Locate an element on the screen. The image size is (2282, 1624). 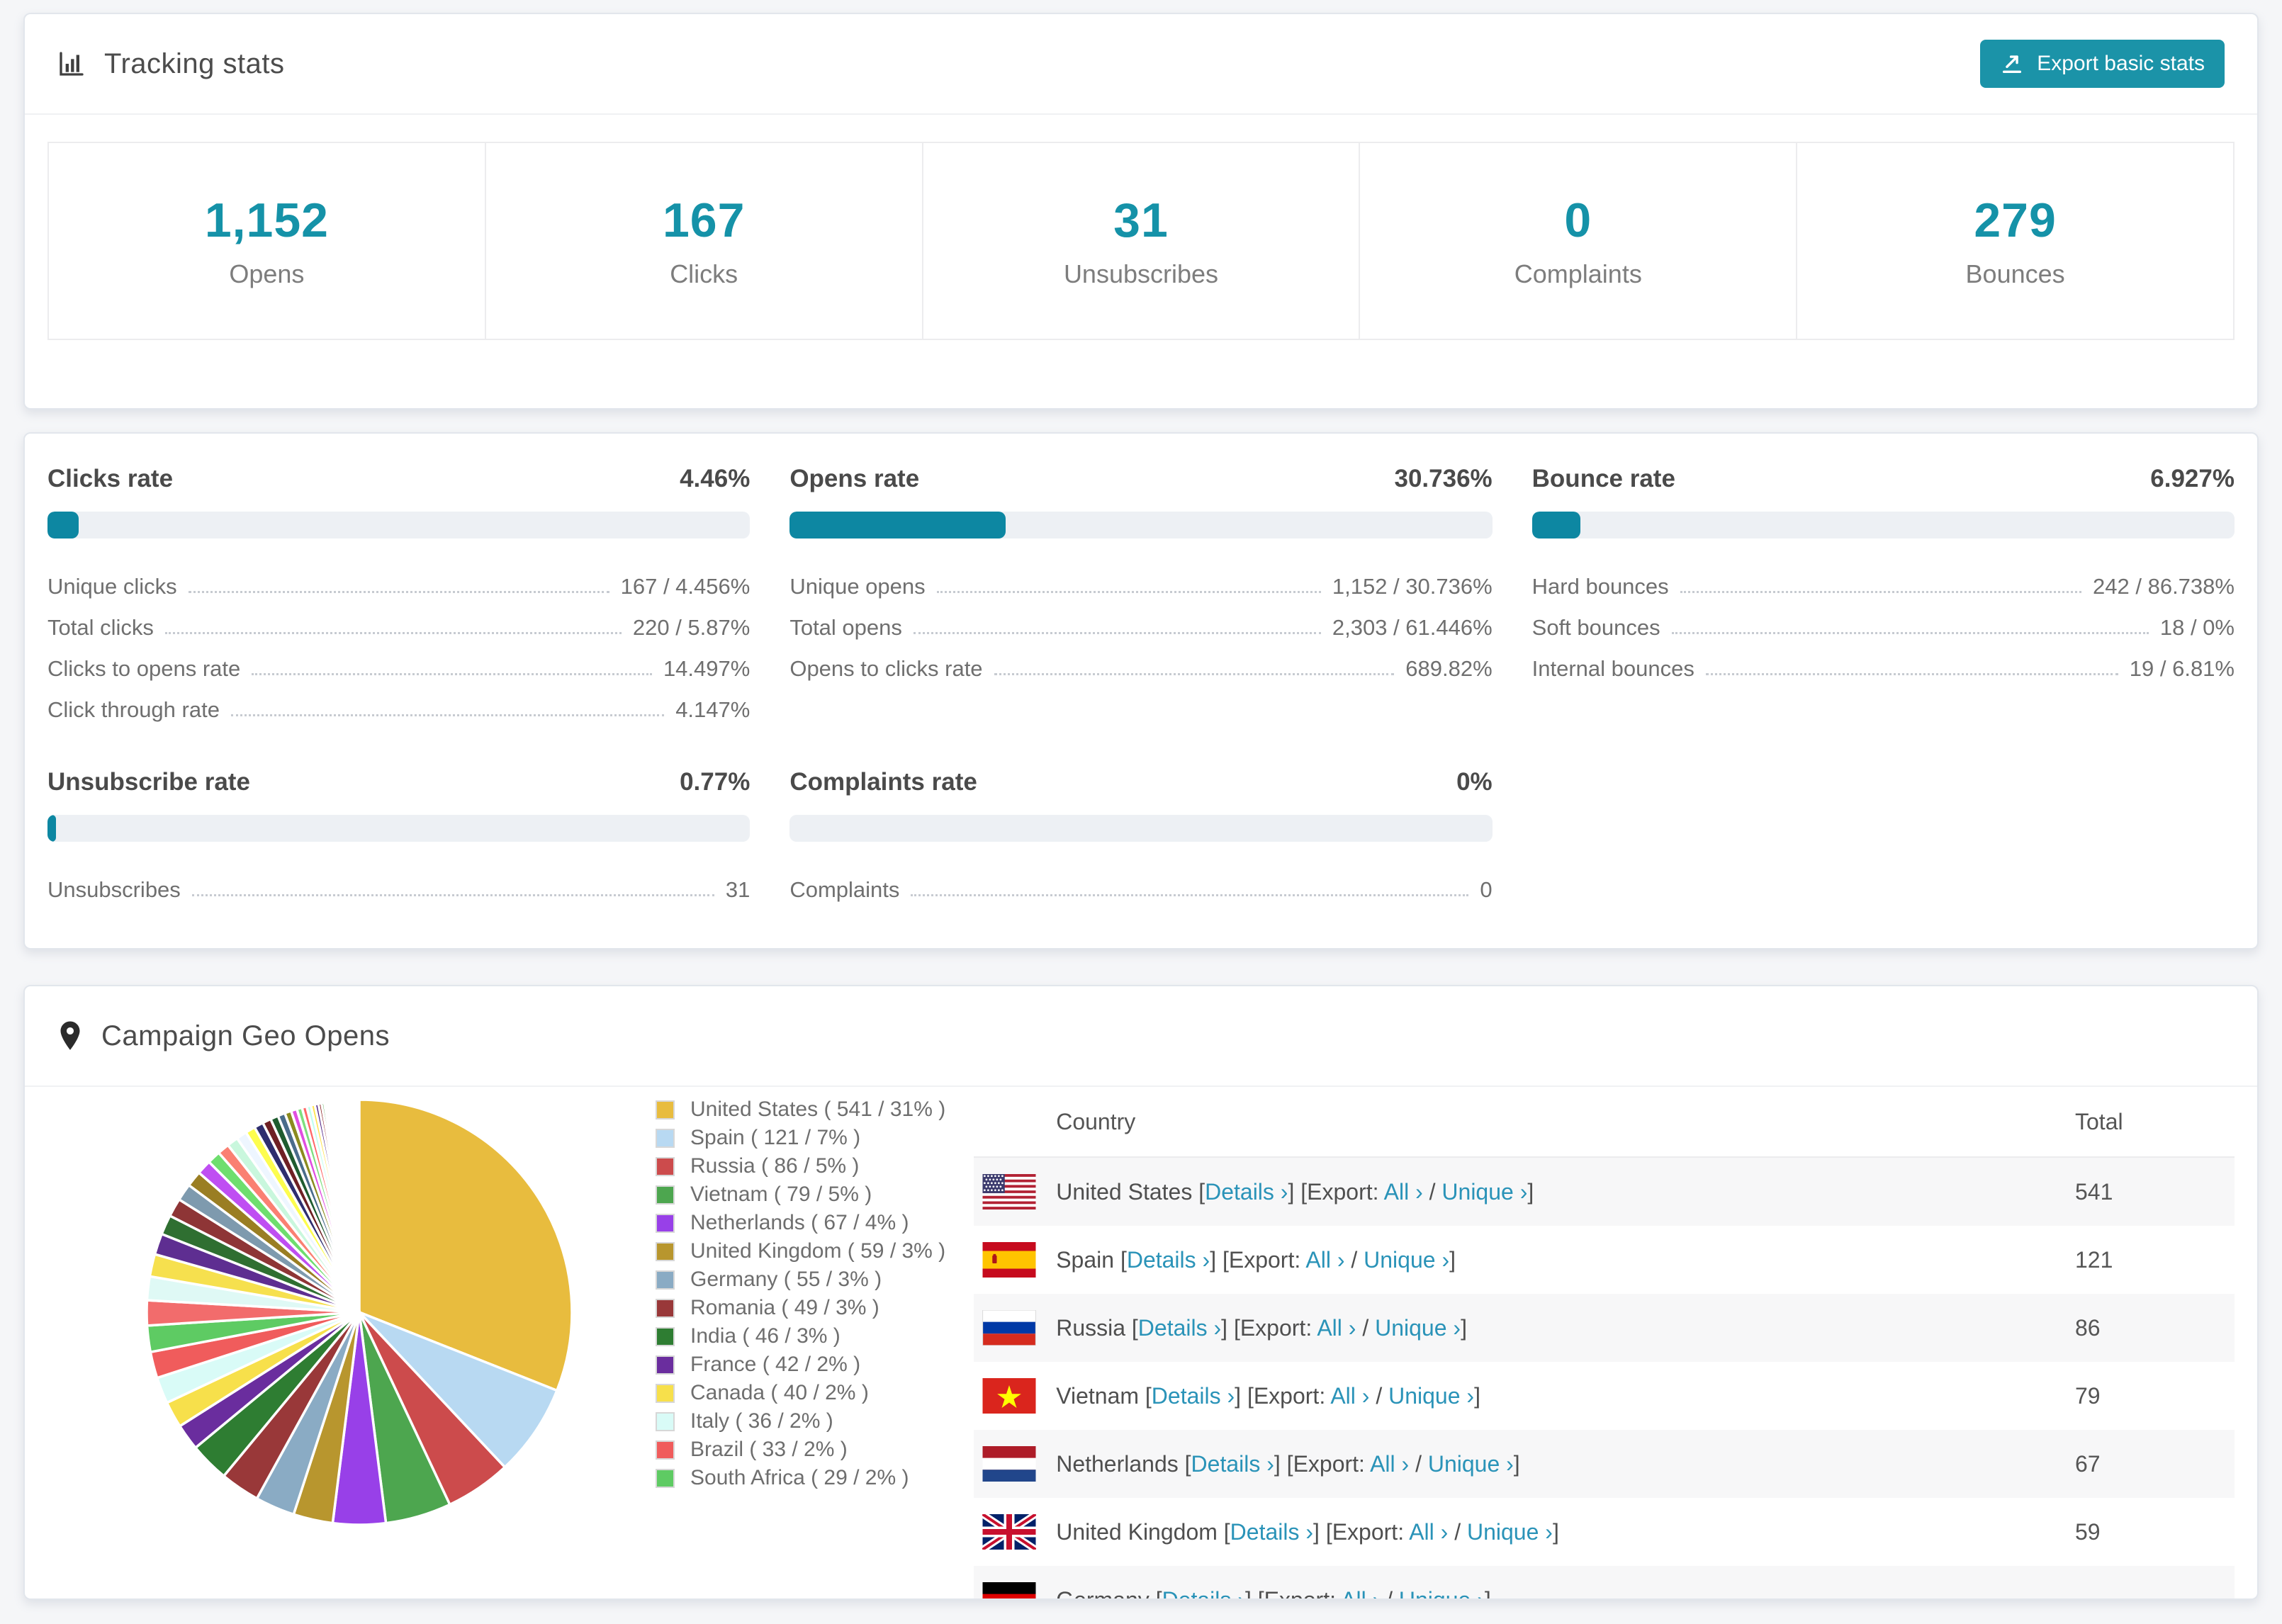
stat-box-unsubscribes: 31 Unsubscribes is located at coordinates (1142, 241).